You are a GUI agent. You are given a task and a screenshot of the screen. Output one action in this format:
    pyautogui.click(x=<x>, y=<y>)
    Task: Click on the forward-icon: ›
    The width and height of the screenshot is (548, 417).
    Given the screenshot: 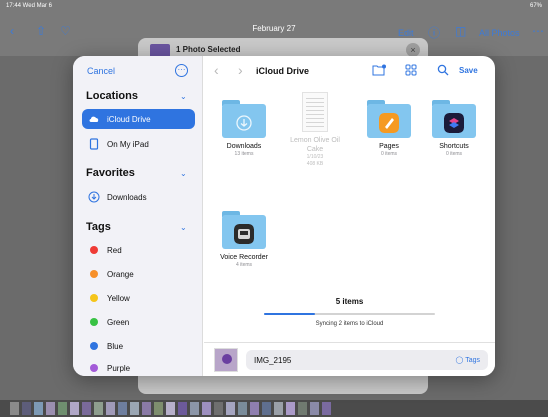 What is the action you would take?
    pyautogui.click(x=240, y=70)
    